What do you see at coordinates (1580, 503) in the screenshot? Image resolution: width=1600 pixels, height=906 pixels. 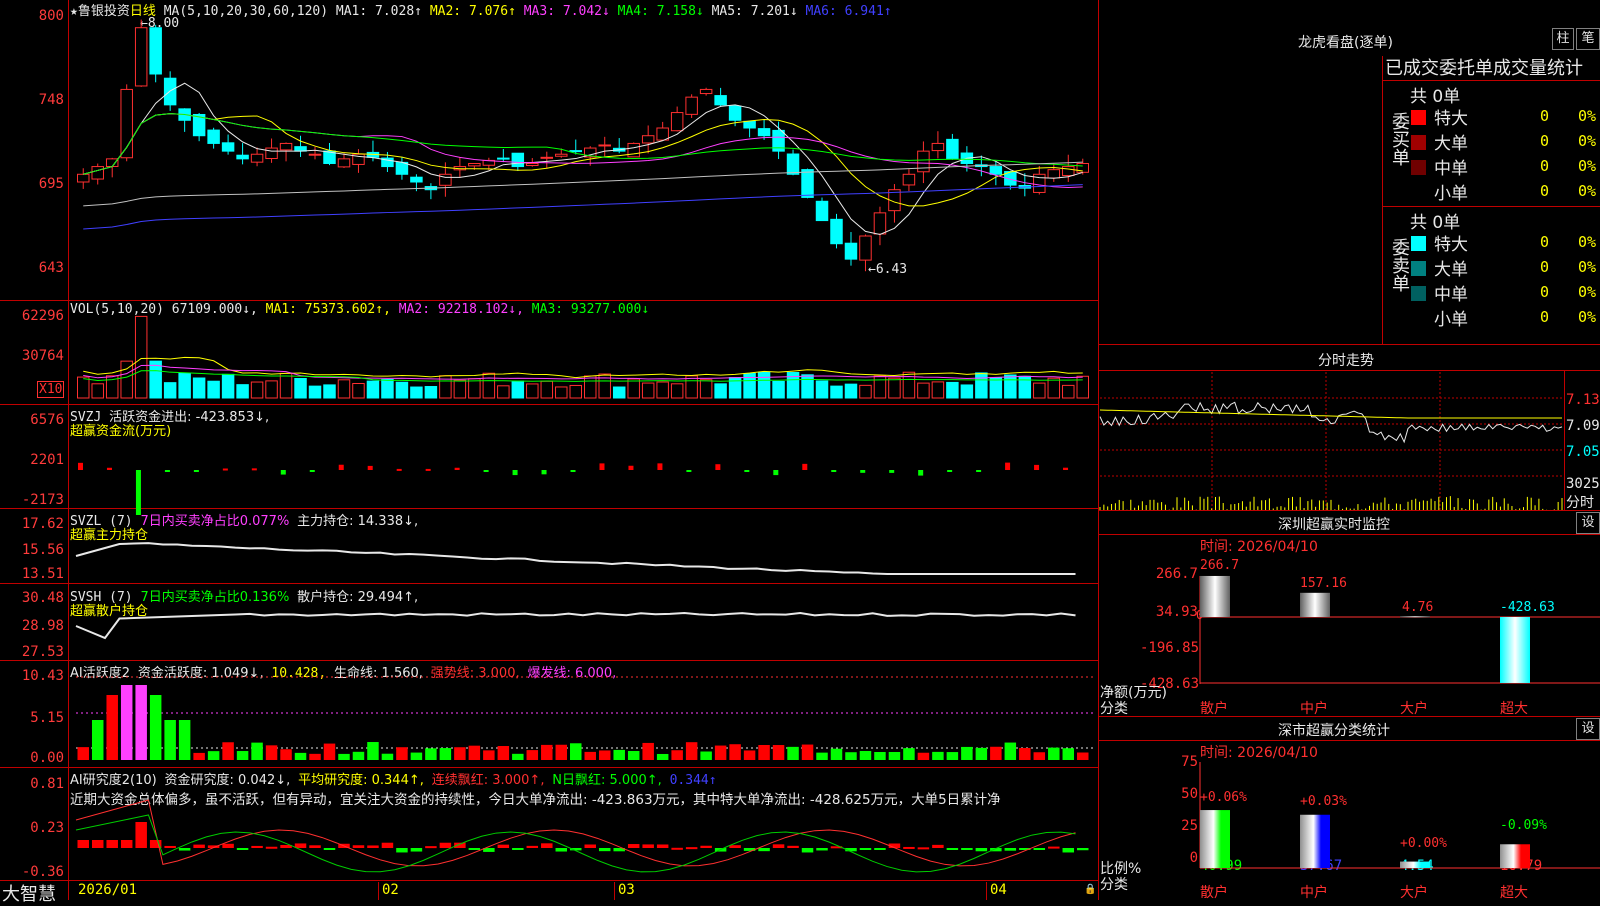 I see `intraday-unit: 分时` at bounding box center [1580, 503].